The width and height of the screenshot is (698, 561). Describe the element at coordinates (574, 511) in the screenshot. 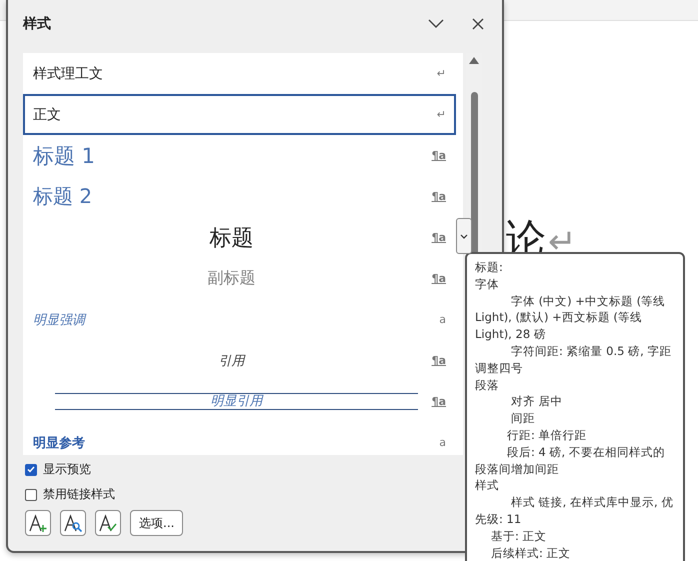

I see `tooltip-line: 样式 链接, 在样式库中显示, 优先级: 11` at that location.